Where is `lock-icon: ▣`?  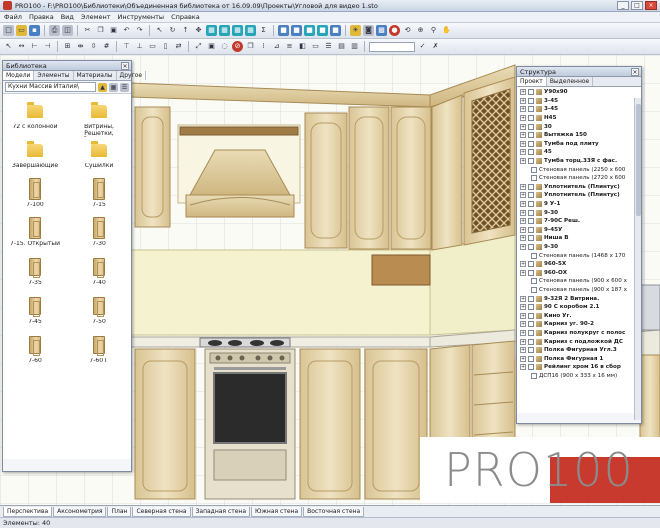 lock-icon: ▣ is located at coordinates (211, 46).